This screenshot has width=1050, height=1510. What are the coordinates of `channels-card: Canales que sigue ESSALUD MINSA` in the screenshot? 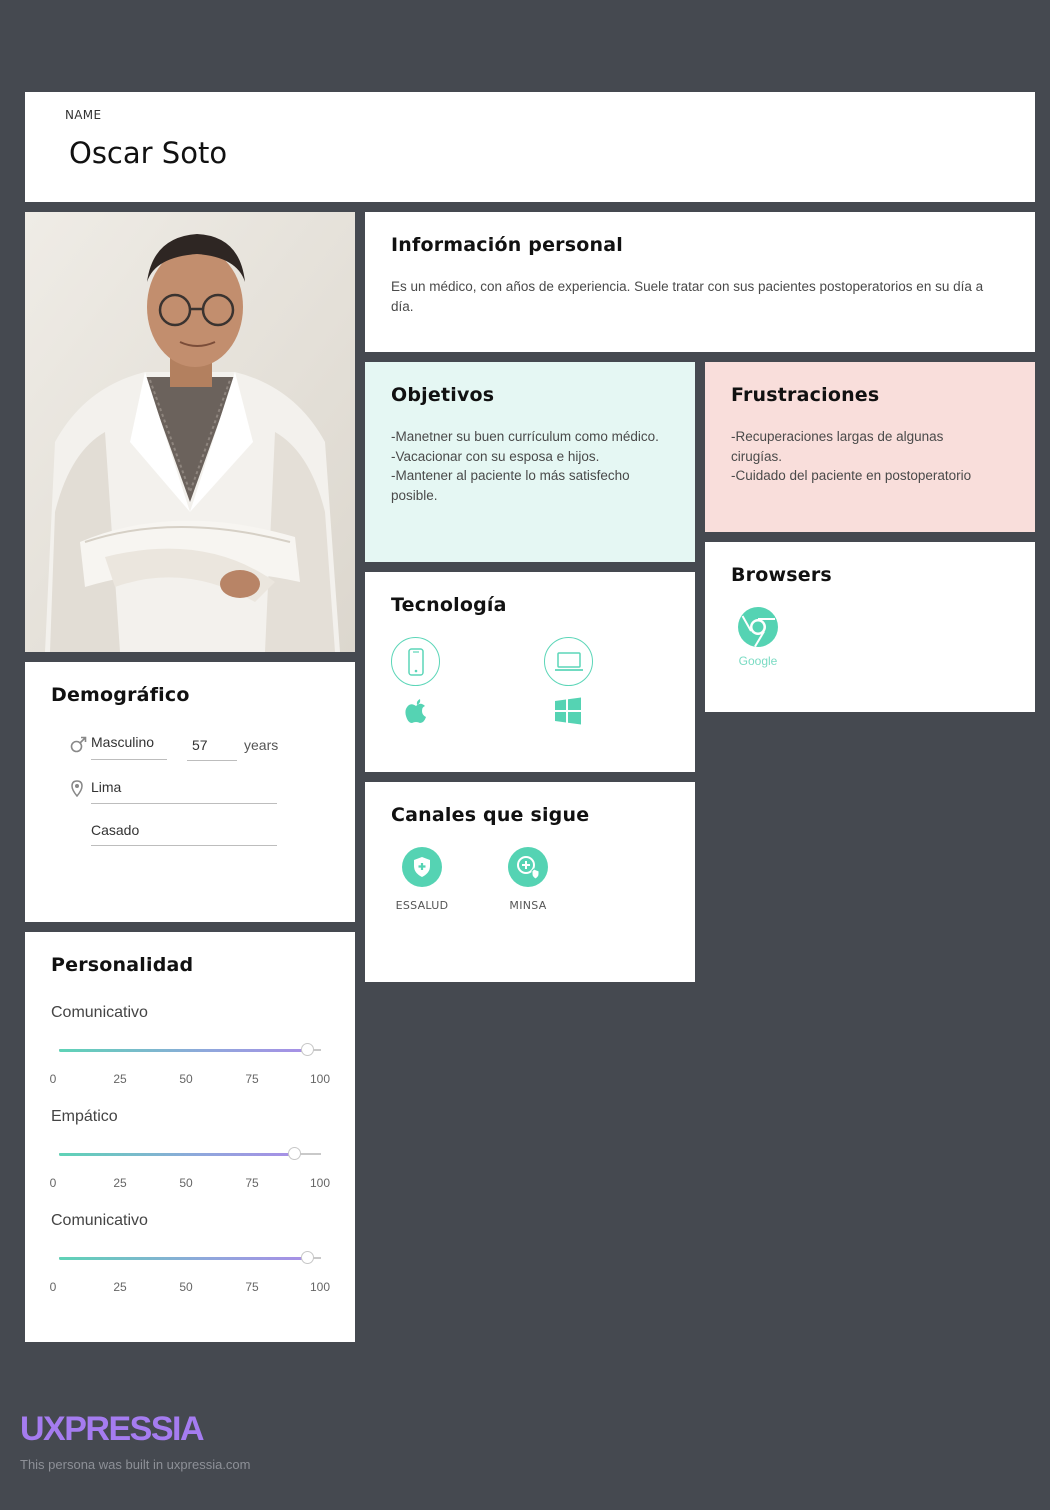 It's located at (530, 882).